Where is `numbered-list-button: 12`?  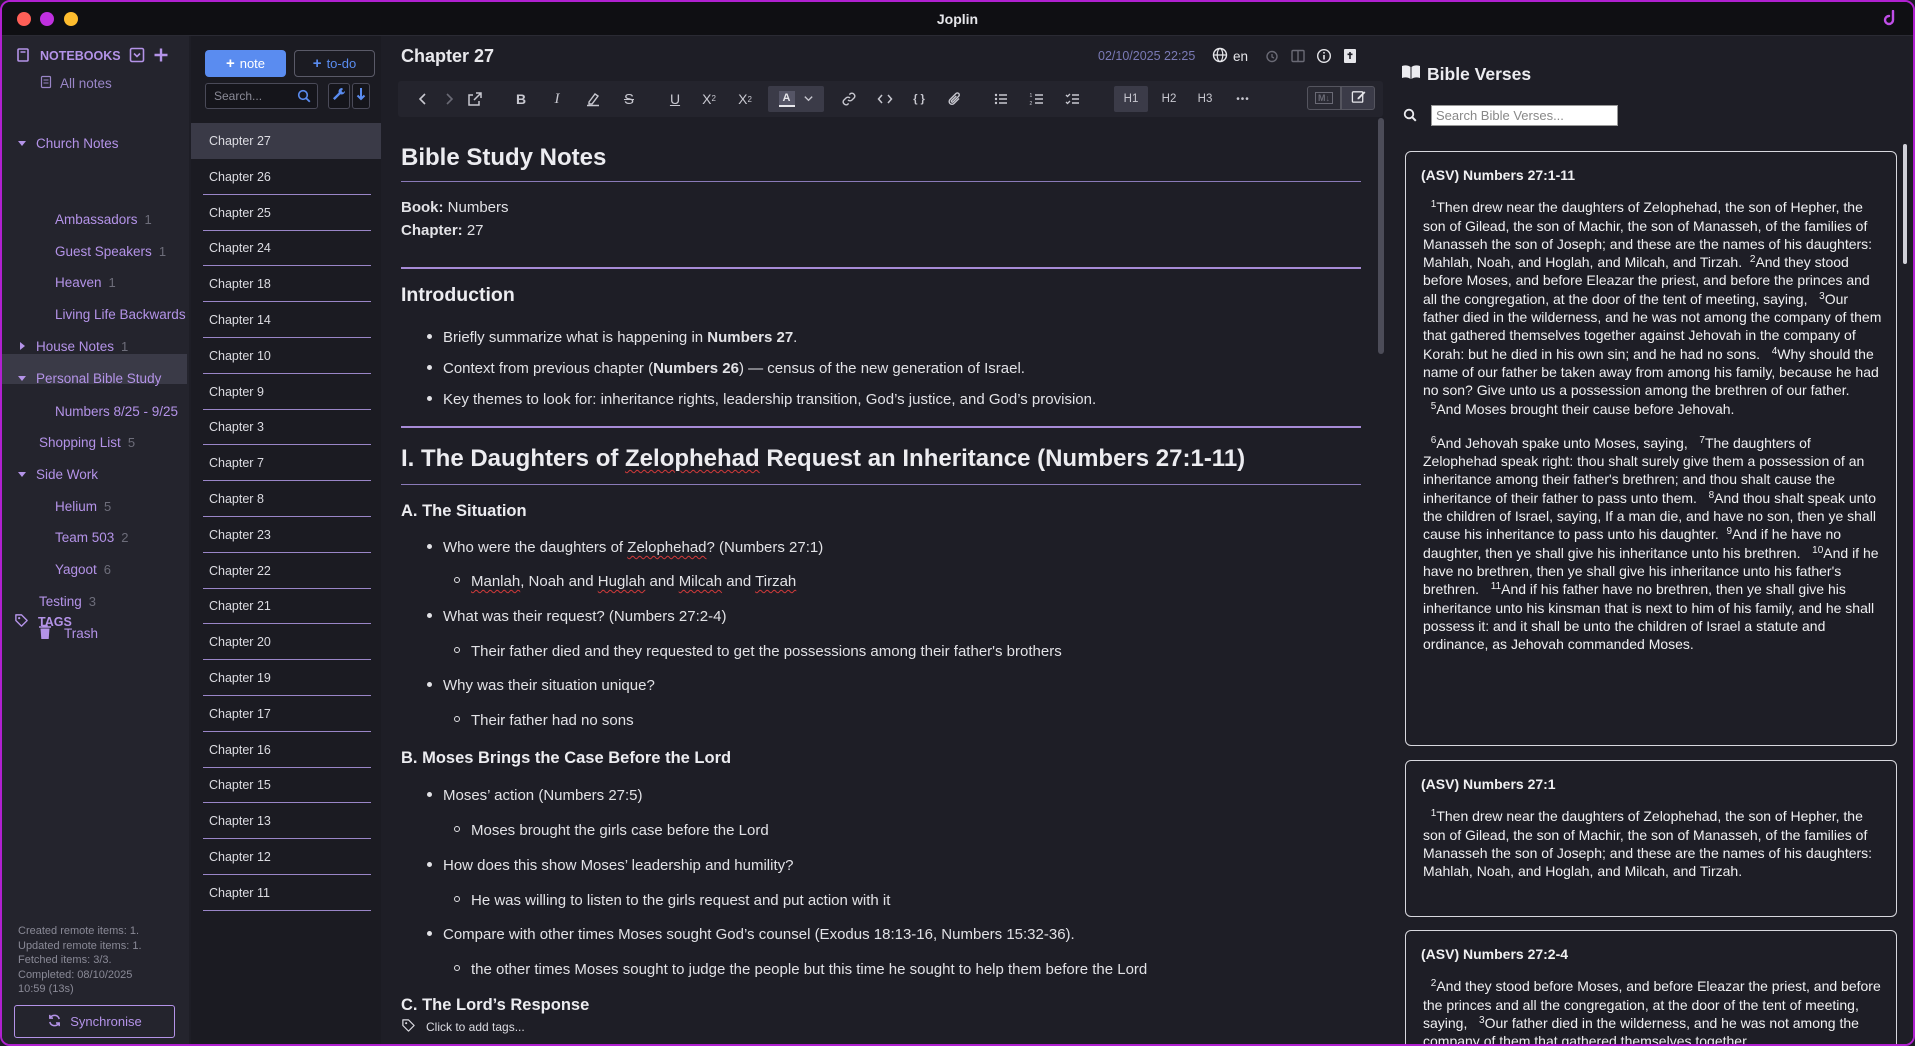 numbered-list-button: 12 is located at coordinates (1037, 99).